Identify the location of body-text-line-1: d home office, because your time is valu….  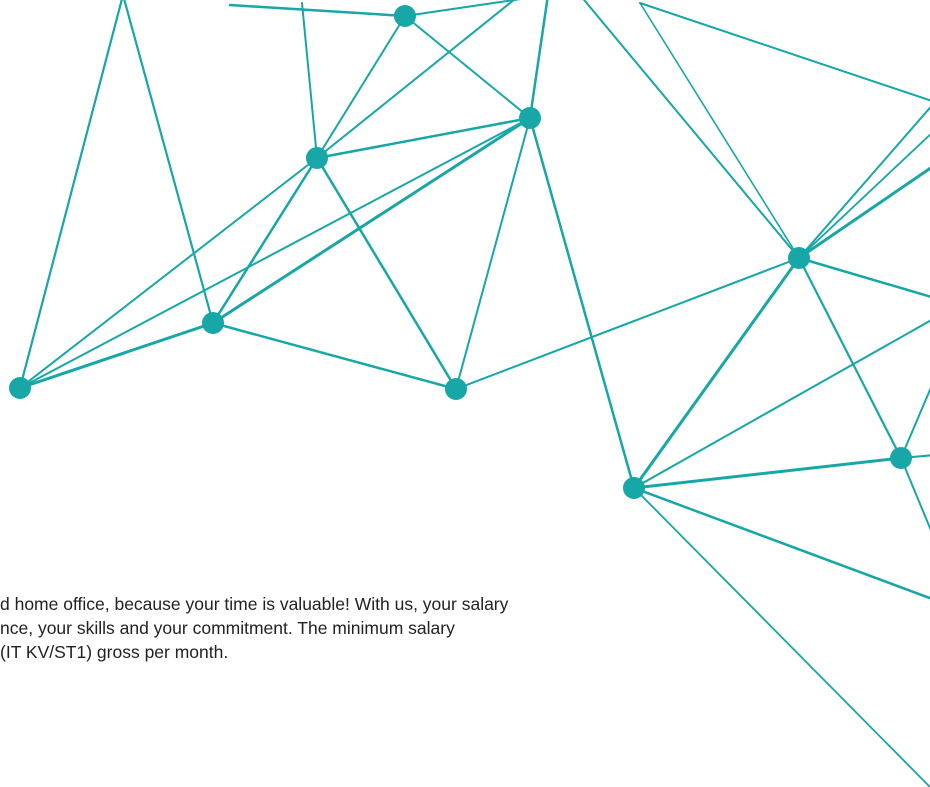
(254, 604).